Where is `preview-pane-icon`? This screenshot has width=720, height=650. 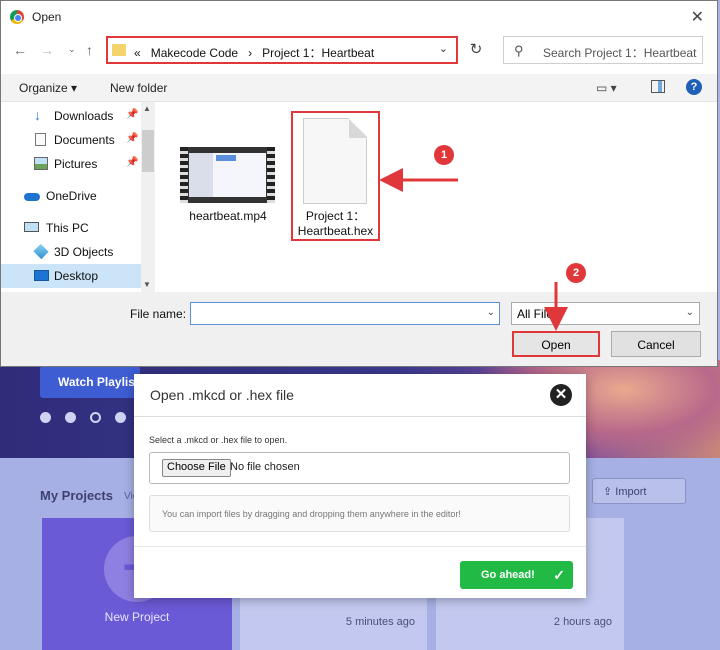
preview-pane-icon is located at coordinates (658, 86).